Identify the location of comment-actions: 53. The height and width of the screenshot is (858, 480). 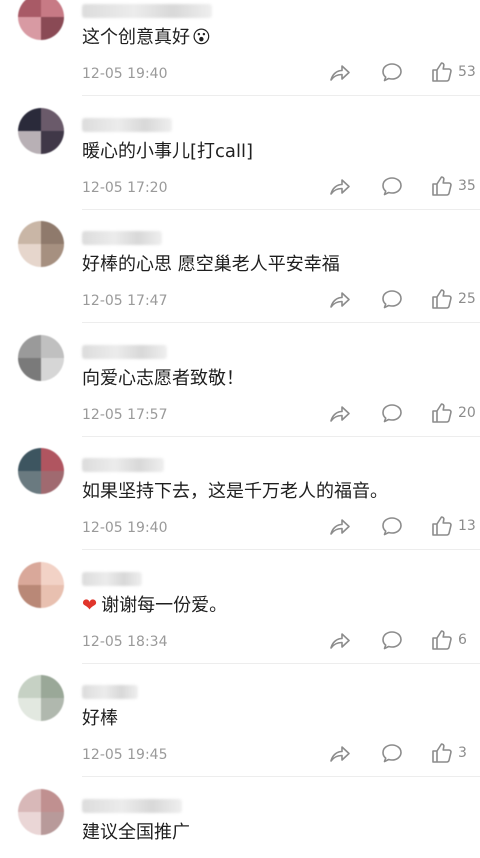
(400, 72).